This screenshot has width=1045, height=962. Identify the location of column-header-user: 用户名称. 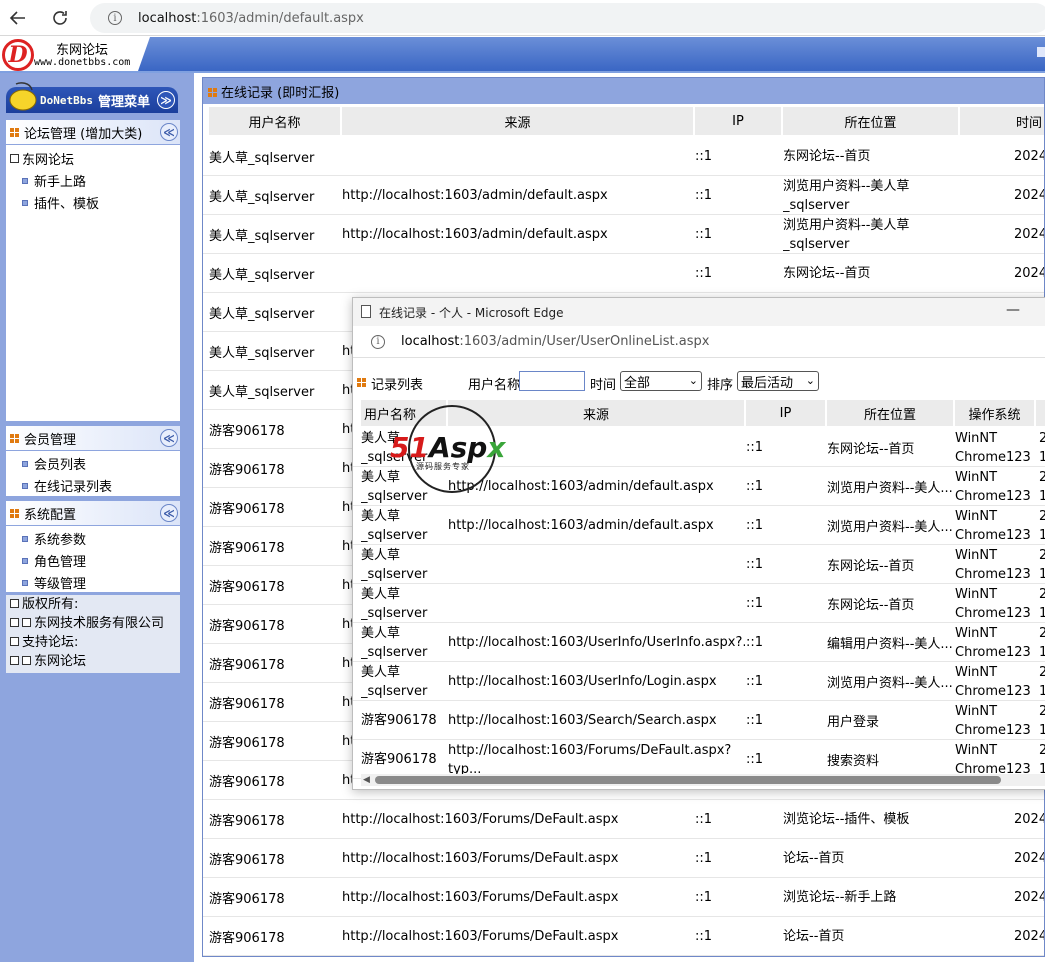
(275, 121).